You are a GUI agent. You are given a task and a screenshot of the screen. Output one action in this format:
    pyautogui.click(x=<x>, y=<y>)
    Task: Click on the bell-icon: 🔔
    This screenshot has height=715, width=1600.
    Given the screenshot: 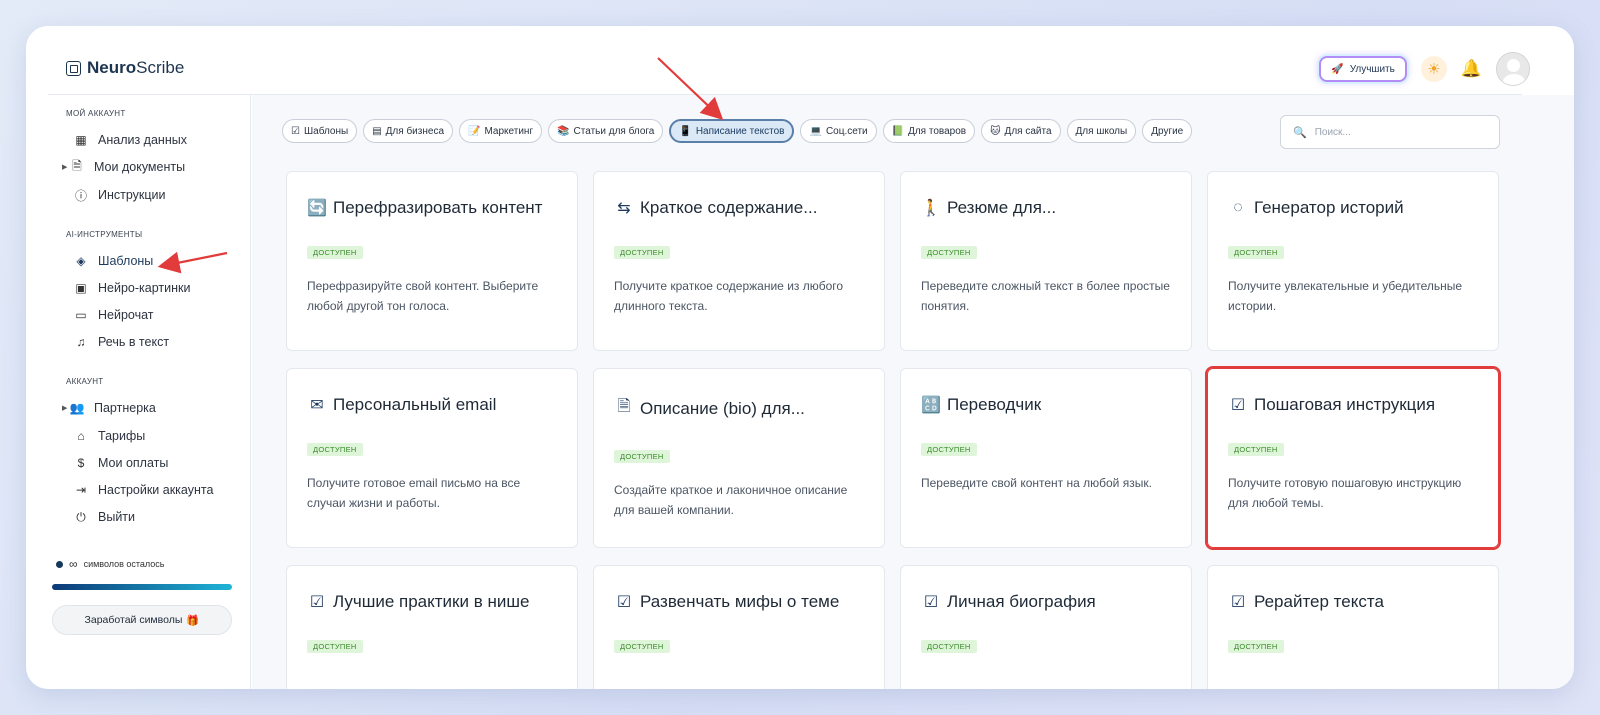 What is the action you would take?
    pyautogui.click(x=1471, y=69)
    